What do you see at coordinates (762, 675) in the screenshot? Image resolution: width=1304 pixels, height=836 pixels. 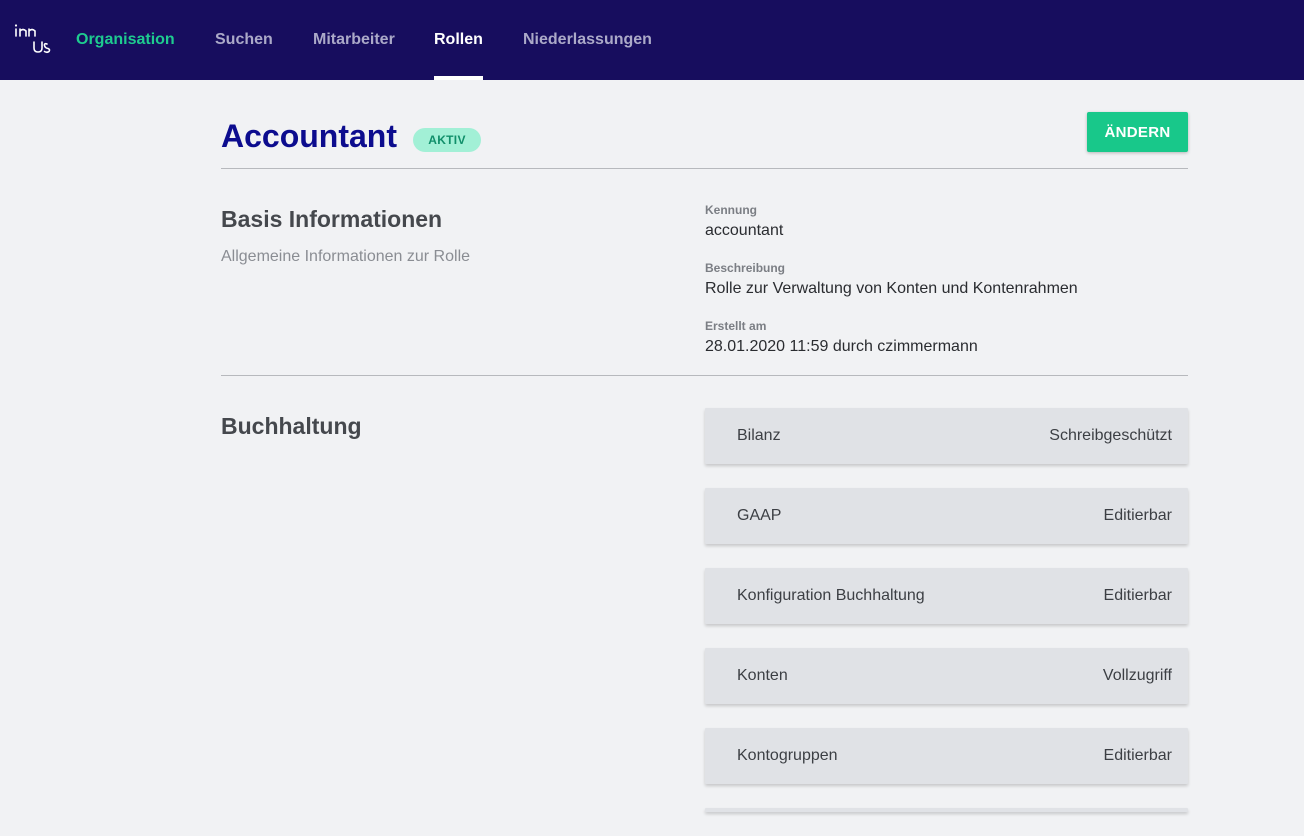 I see `permission-name: Konten` at bounding box center [762, 675].